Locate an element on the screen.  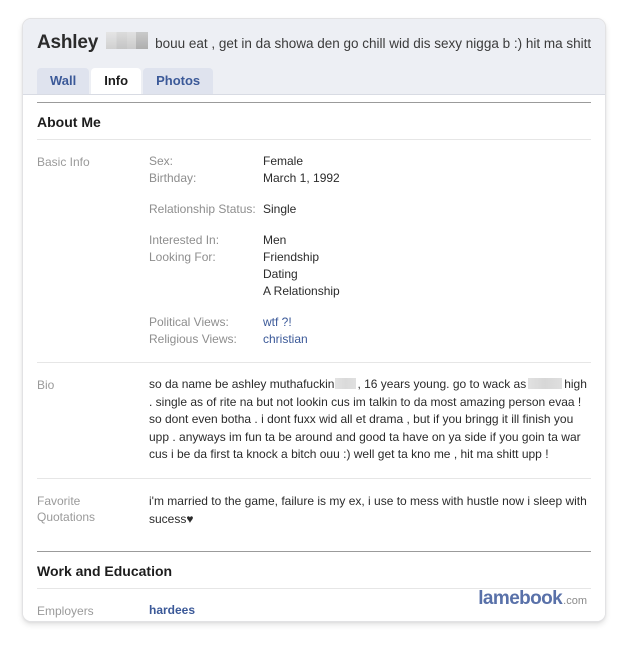
field-value-interested-in: Men is located at coordinates (275, 240).